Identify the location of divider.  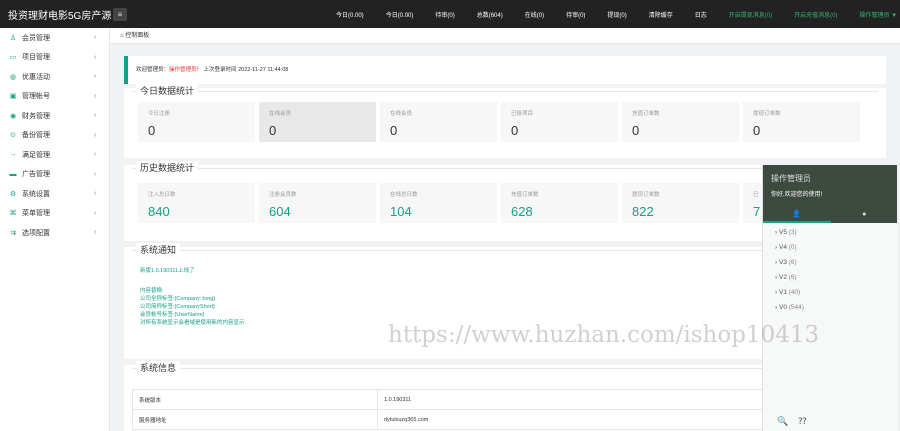
(505, 91).